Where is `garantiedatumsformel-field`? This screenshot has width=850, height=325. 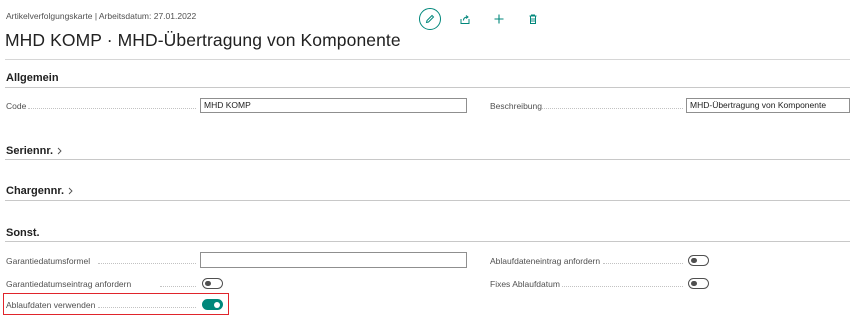
garantiedatumsformel-field is located at coordinates (333, 260).